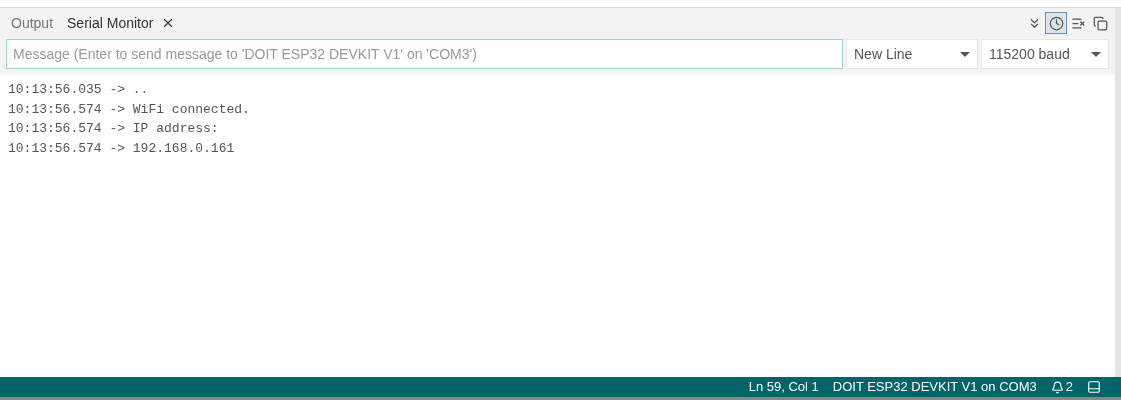 The height and width of the screenshot is (400, 1121). I want to click on clear-icon, so click(1078, 23).